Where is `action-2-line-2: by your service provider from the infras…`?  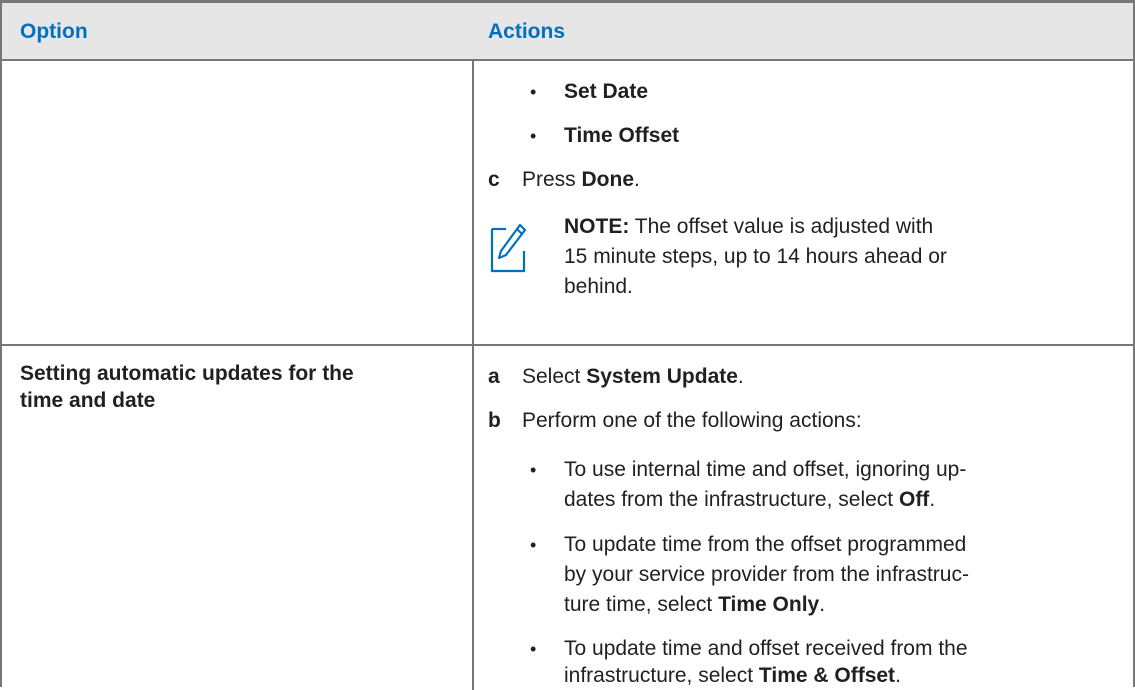 action-2-line-2: by your service provider from the infras… is located at coordinates (766, 574).